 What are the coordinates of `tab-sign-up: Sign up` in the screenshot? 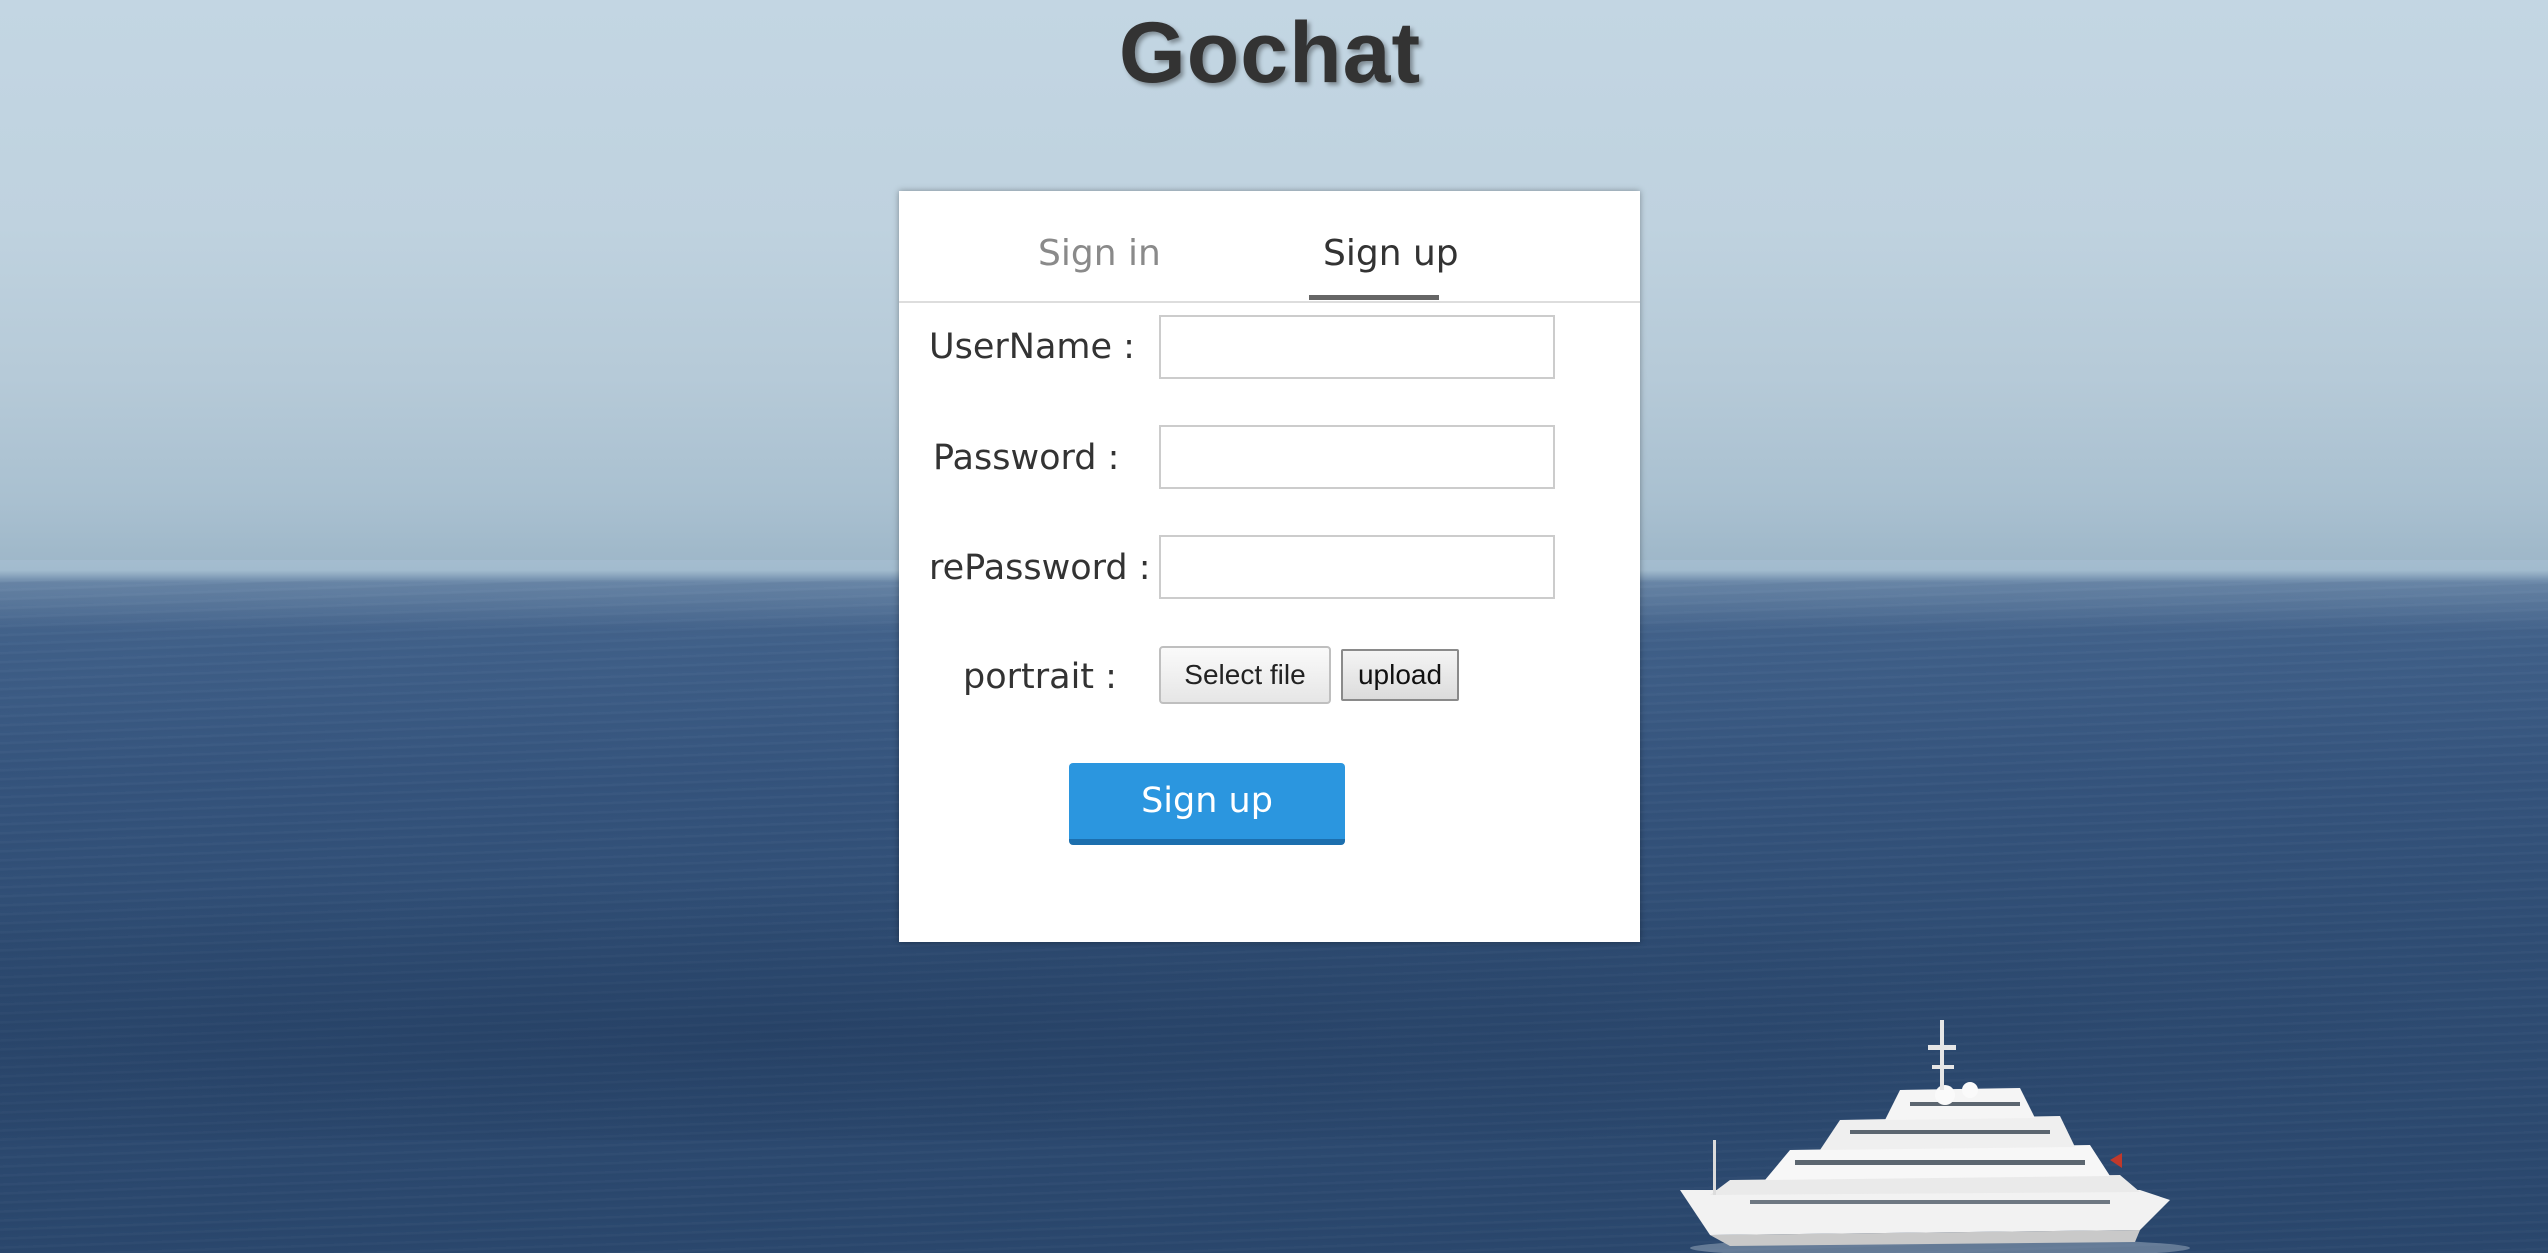 It's located at (1391, 253).